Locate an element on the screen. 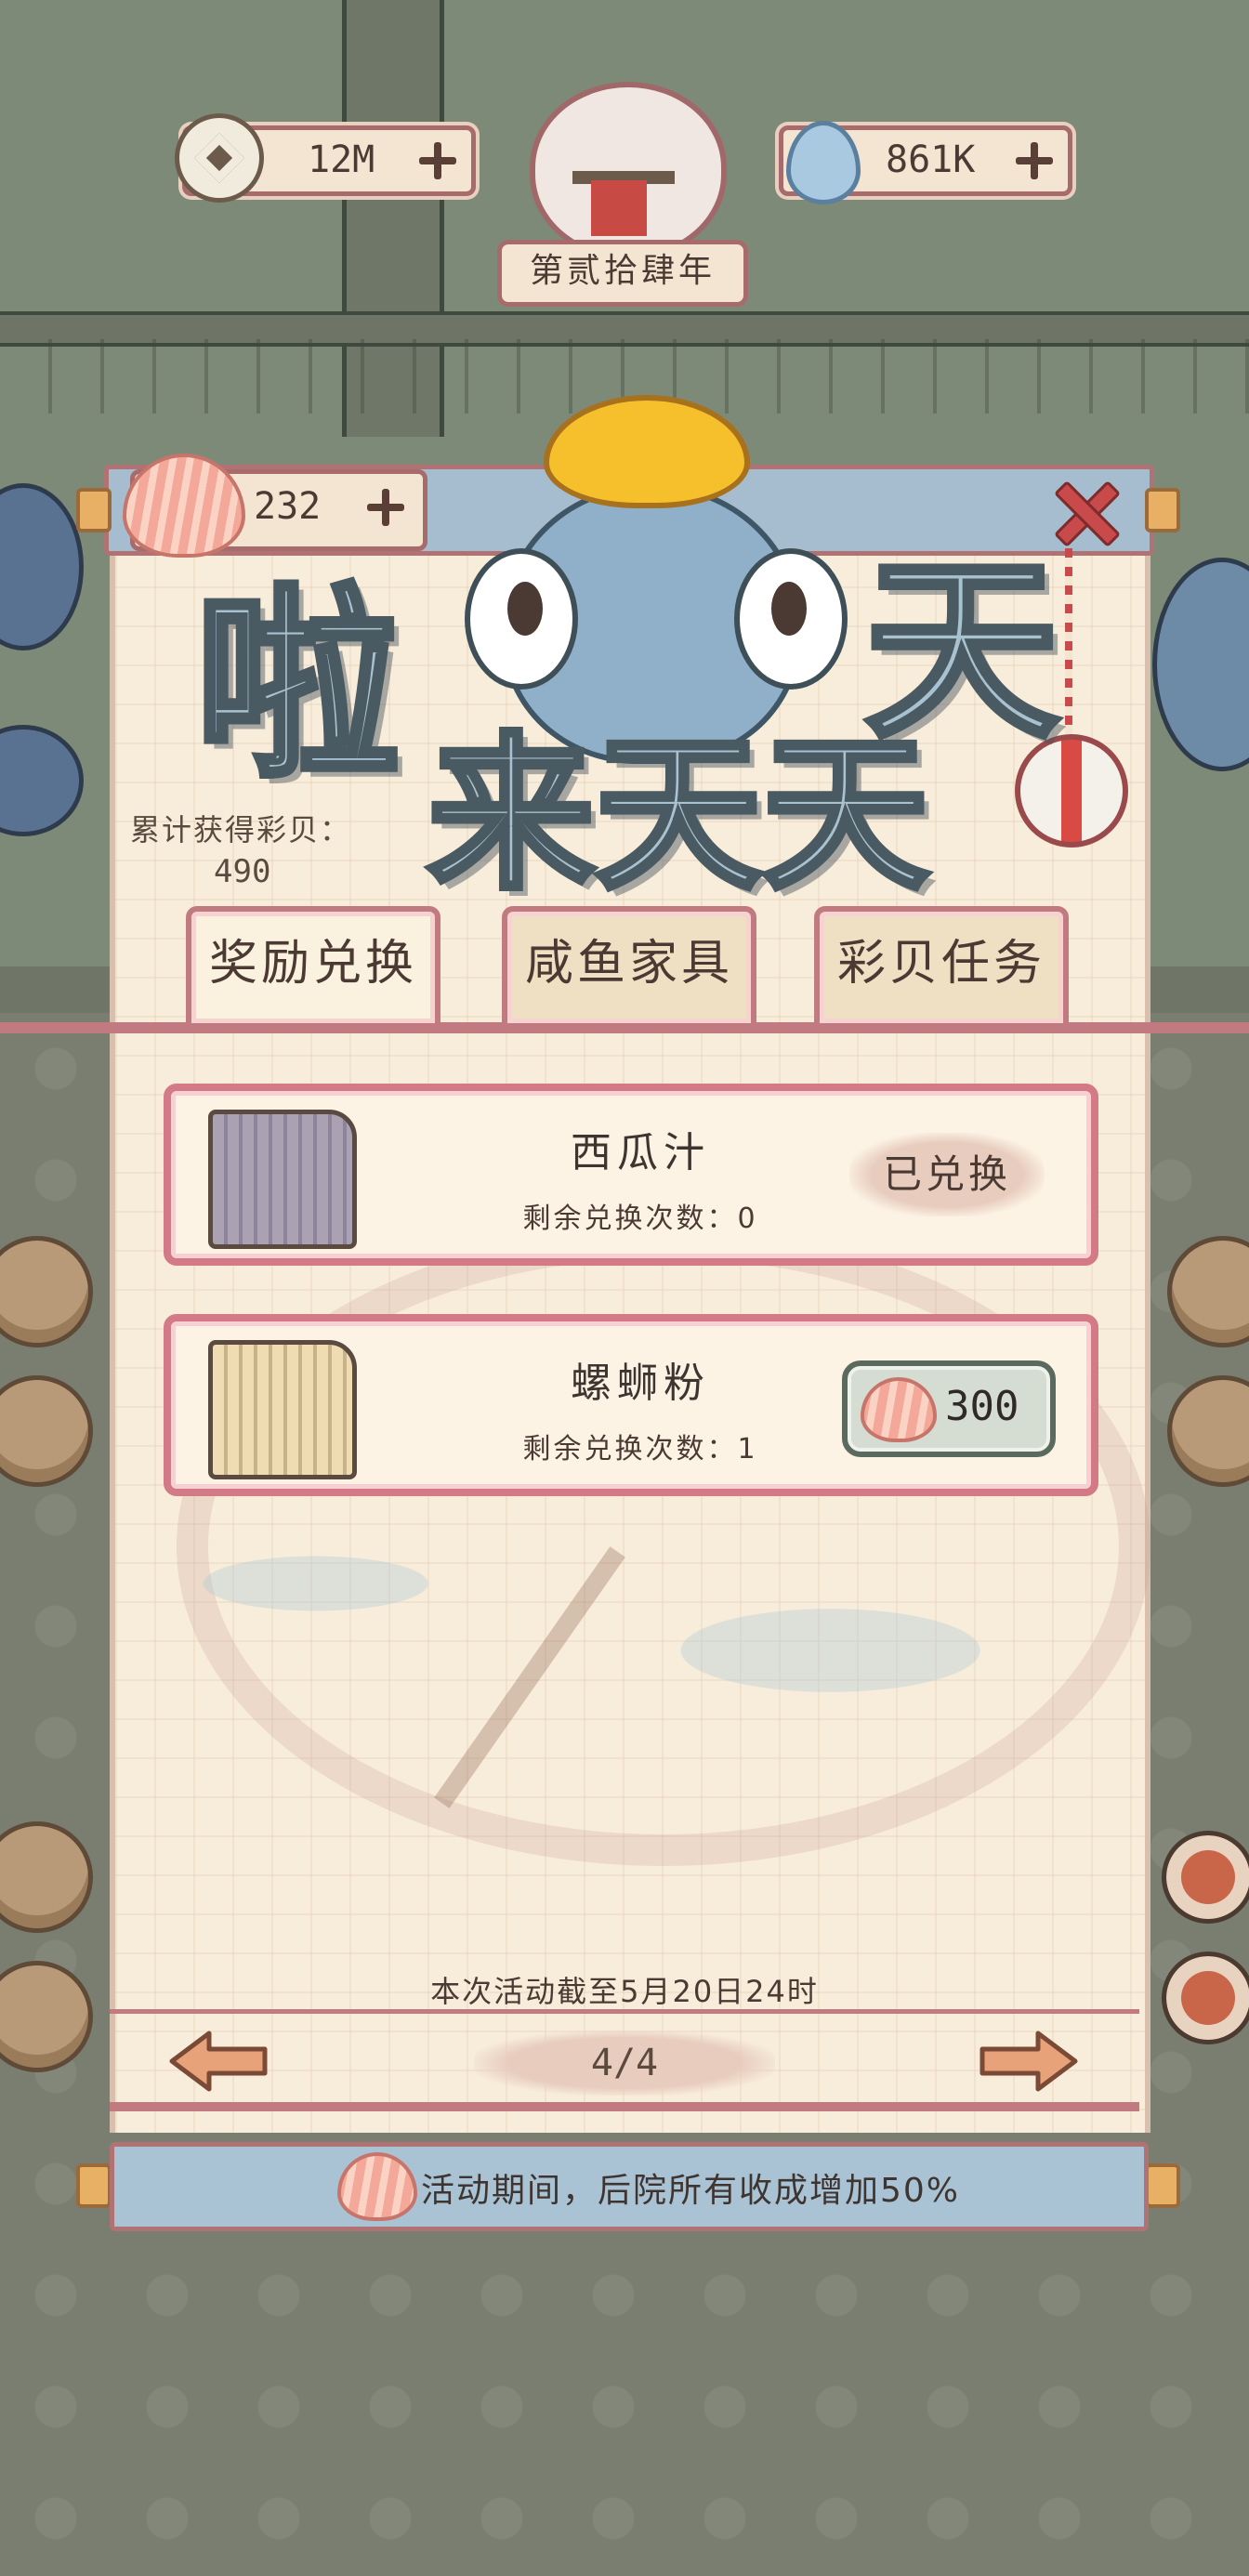  add-coins-icon is located at coordinates (437, 160).